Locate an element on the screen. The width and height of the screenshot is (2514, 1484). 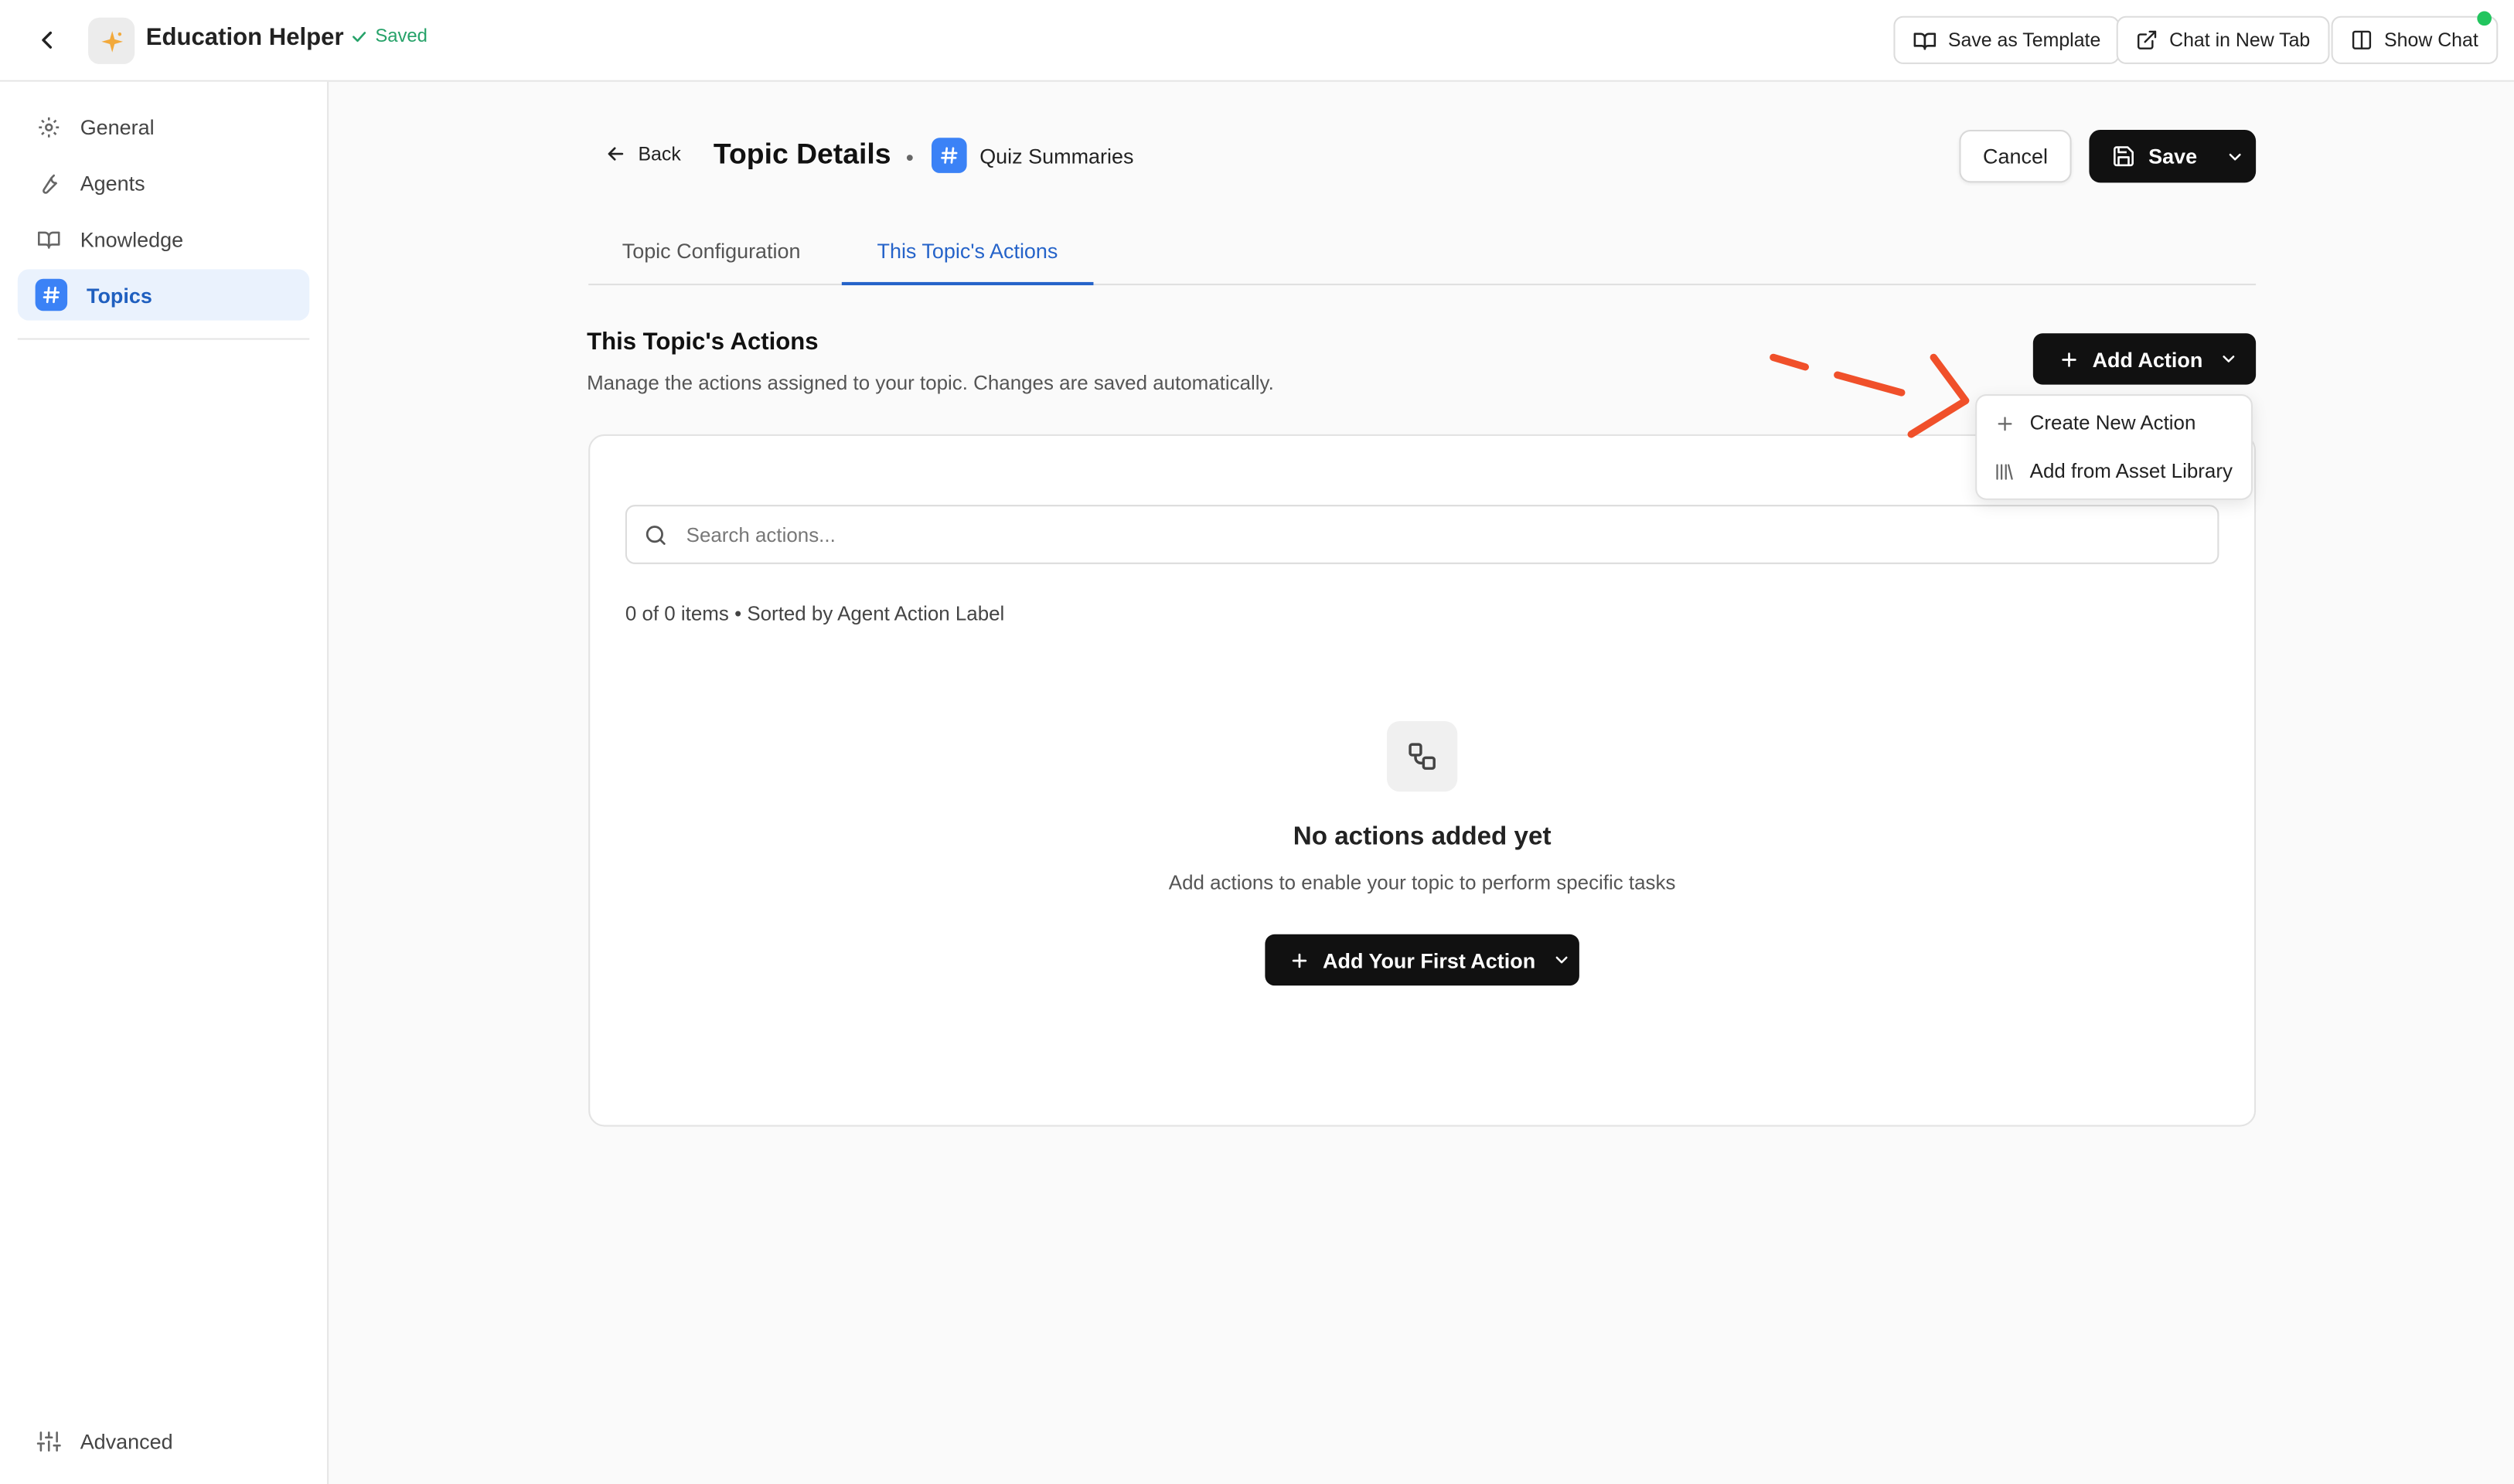
back-link: Back is located at coordinates (643, 154).